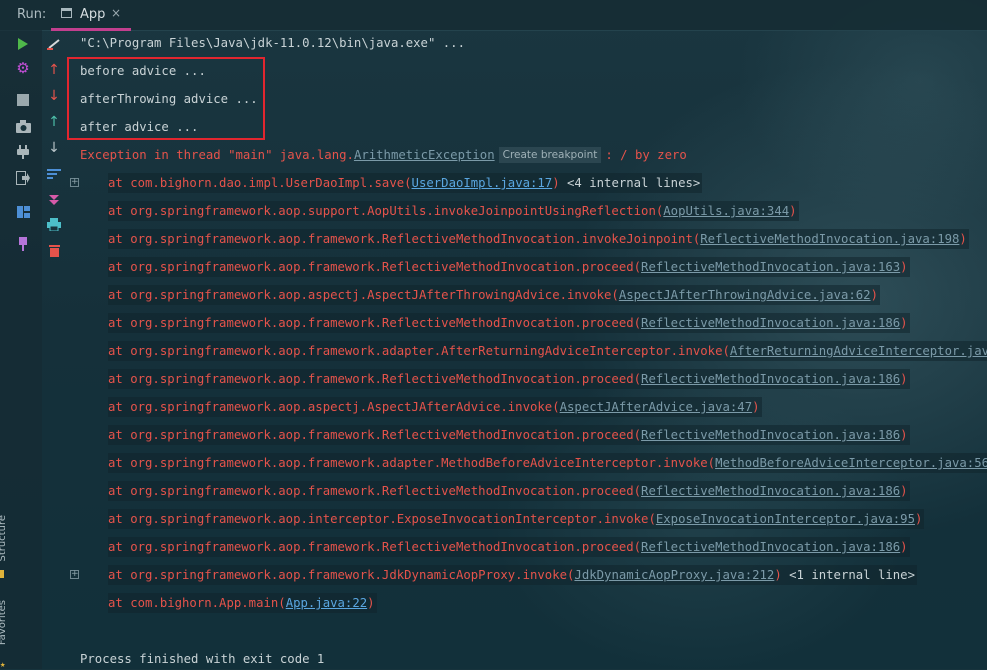 The image size is (987, 670). I want to click on favorites-label: Favorites, so click(4, 623).